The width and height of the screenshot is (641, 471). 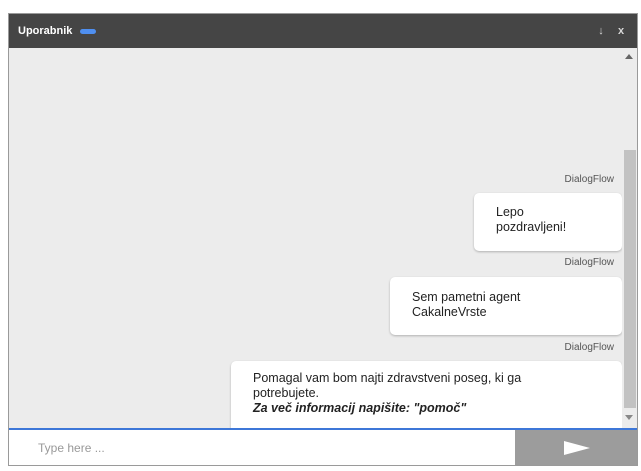 I want to click on composer, so click(x=323, y=446).